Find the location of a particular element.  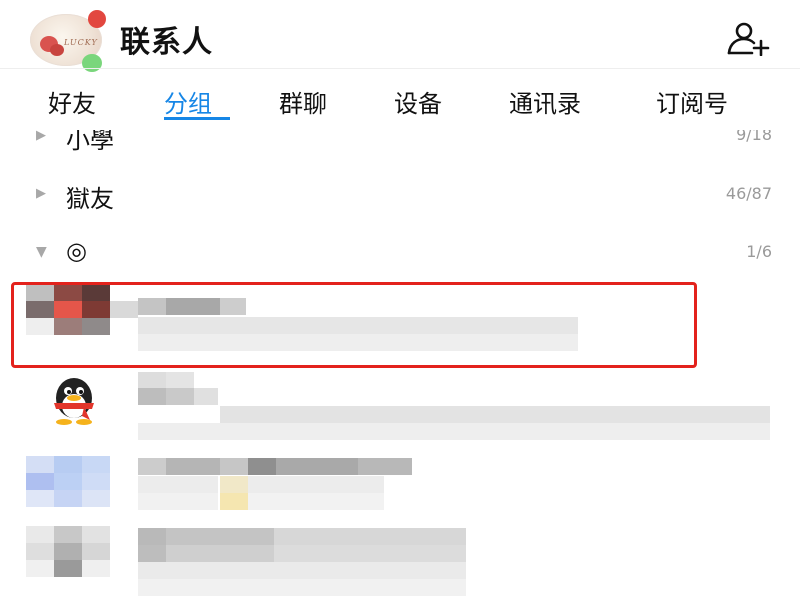

group-row-partial: ▶ 小學 9/18 is located at coordinates (400, 141).